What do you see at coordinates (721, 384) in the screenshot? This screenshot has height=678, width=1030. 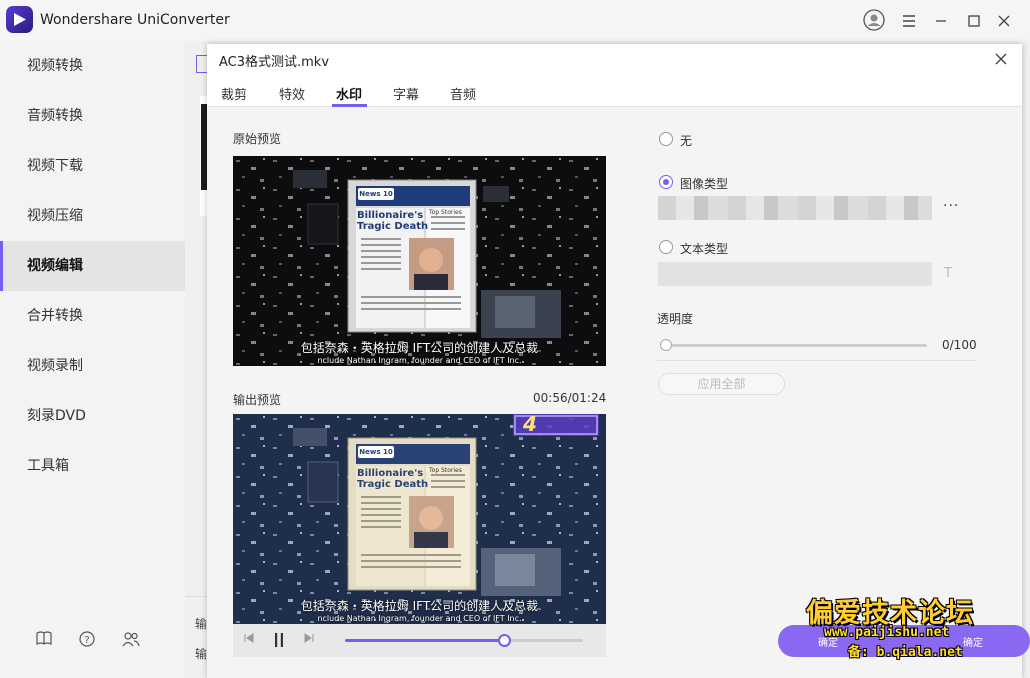 I see `apply-all-button: 应用全部` at bounding box center [721, 384].